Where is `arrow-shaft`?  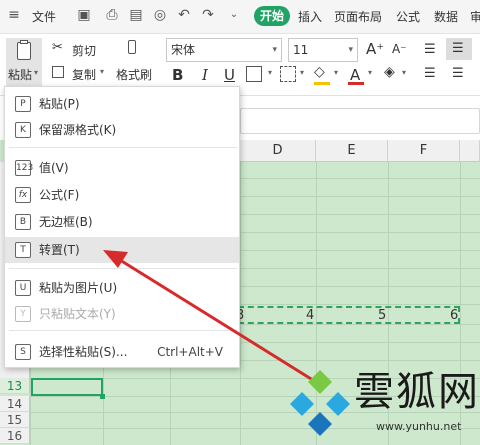 arrow-shaft is located at coordinates (218, 321).